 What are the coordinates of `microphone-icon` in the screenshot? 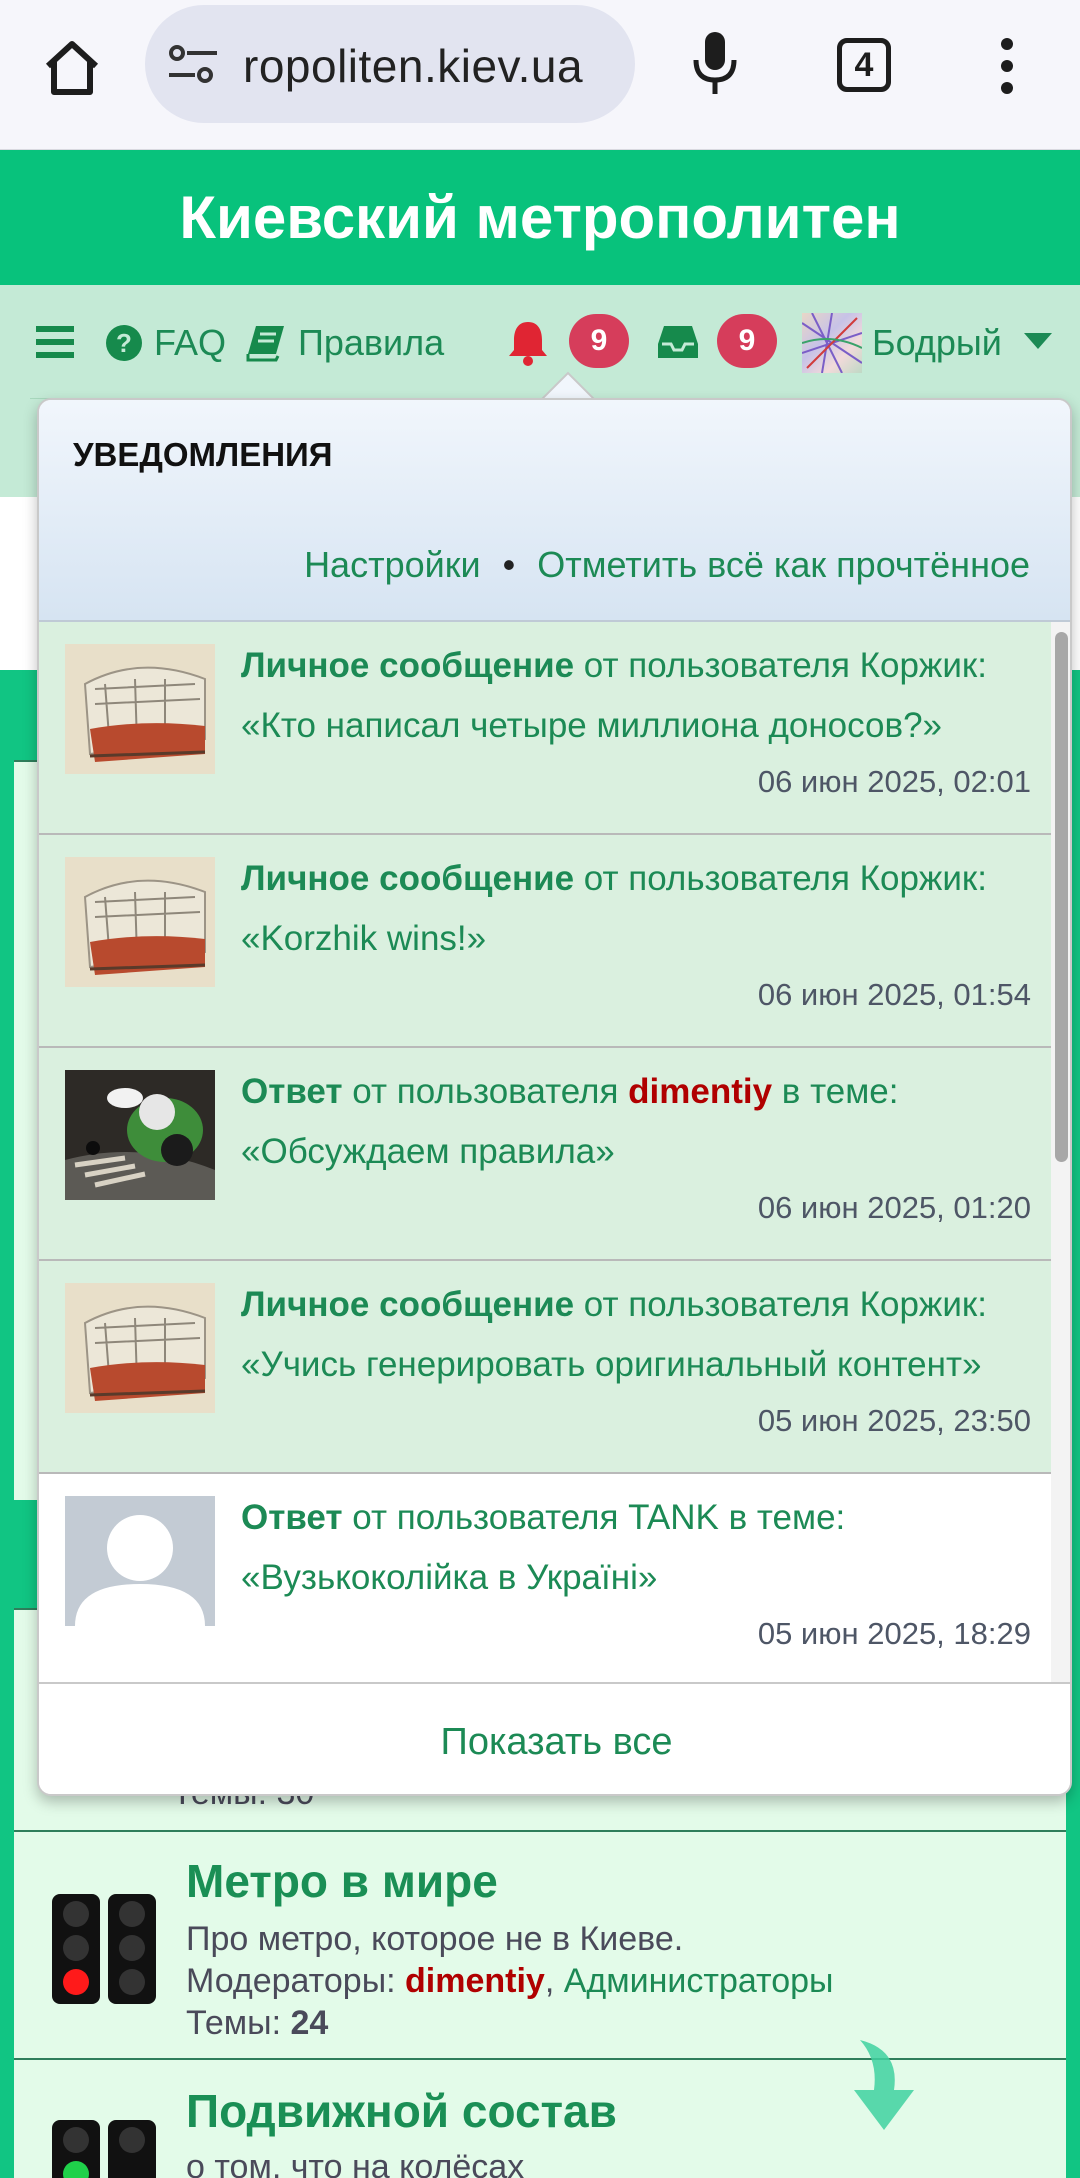 It's located at (715, 64).